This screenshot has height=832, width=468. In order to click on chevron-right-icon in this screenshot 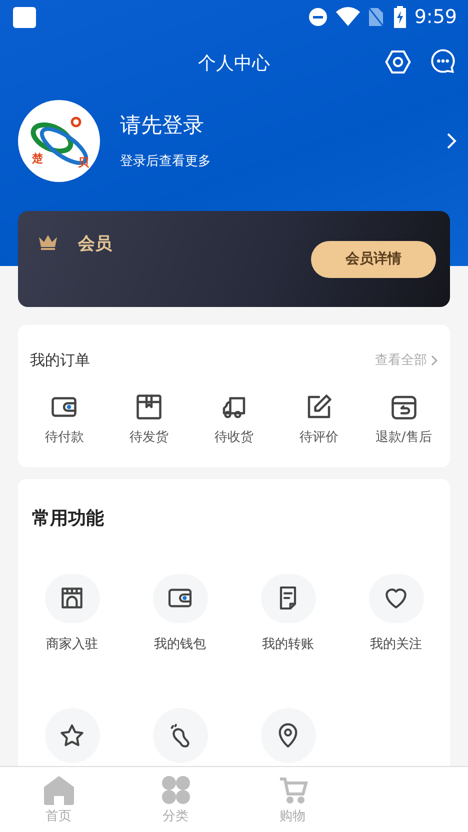, I will do `click(434, 360)`.